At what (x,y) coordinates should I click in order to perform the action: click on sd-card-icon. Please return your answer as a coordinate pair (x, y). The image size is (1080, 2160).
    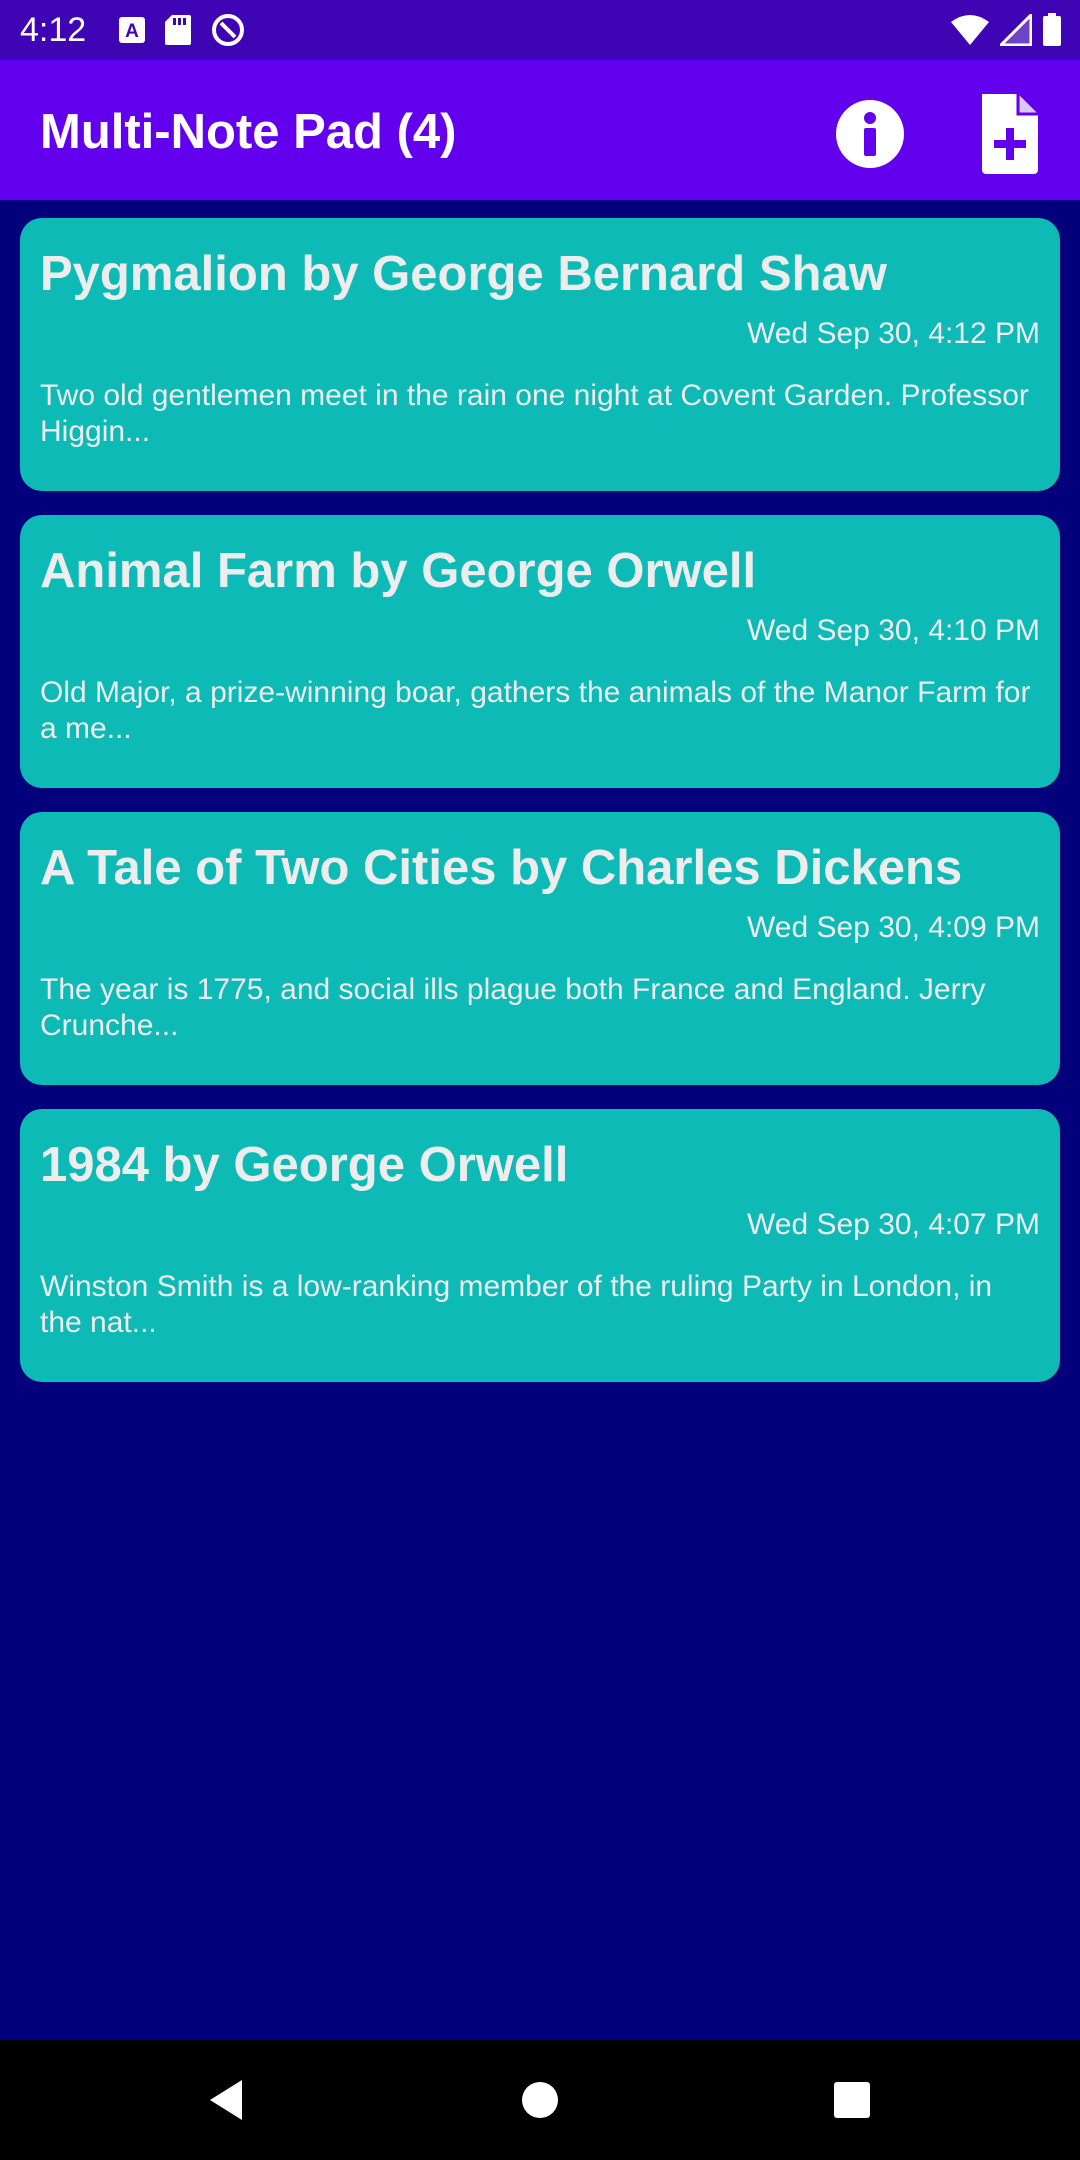
    Looking at the image, I should click on (178, 30).